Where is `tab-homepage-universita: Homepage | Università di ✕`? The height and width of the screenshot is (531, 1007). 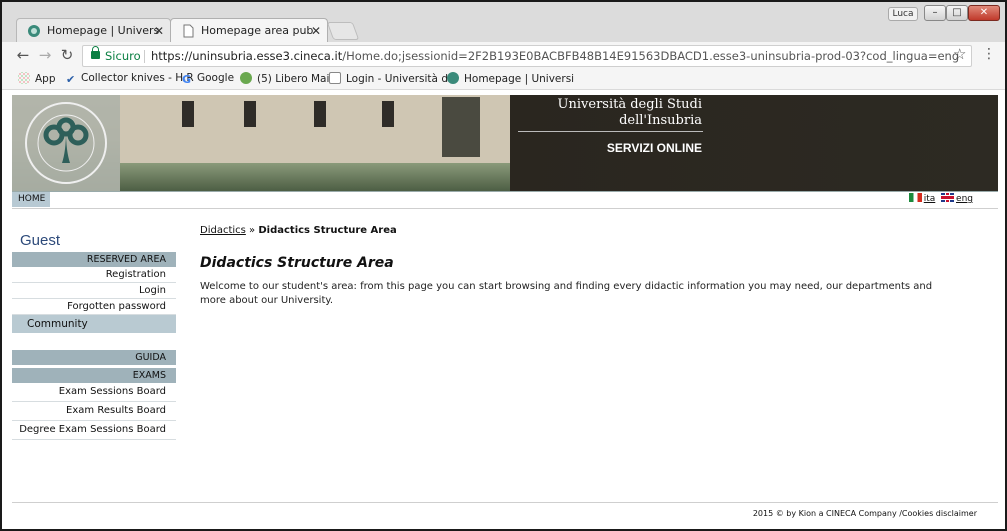 tab-homepage-universita: Homepage | Università di ✕ is located at coordinates (93, 30).